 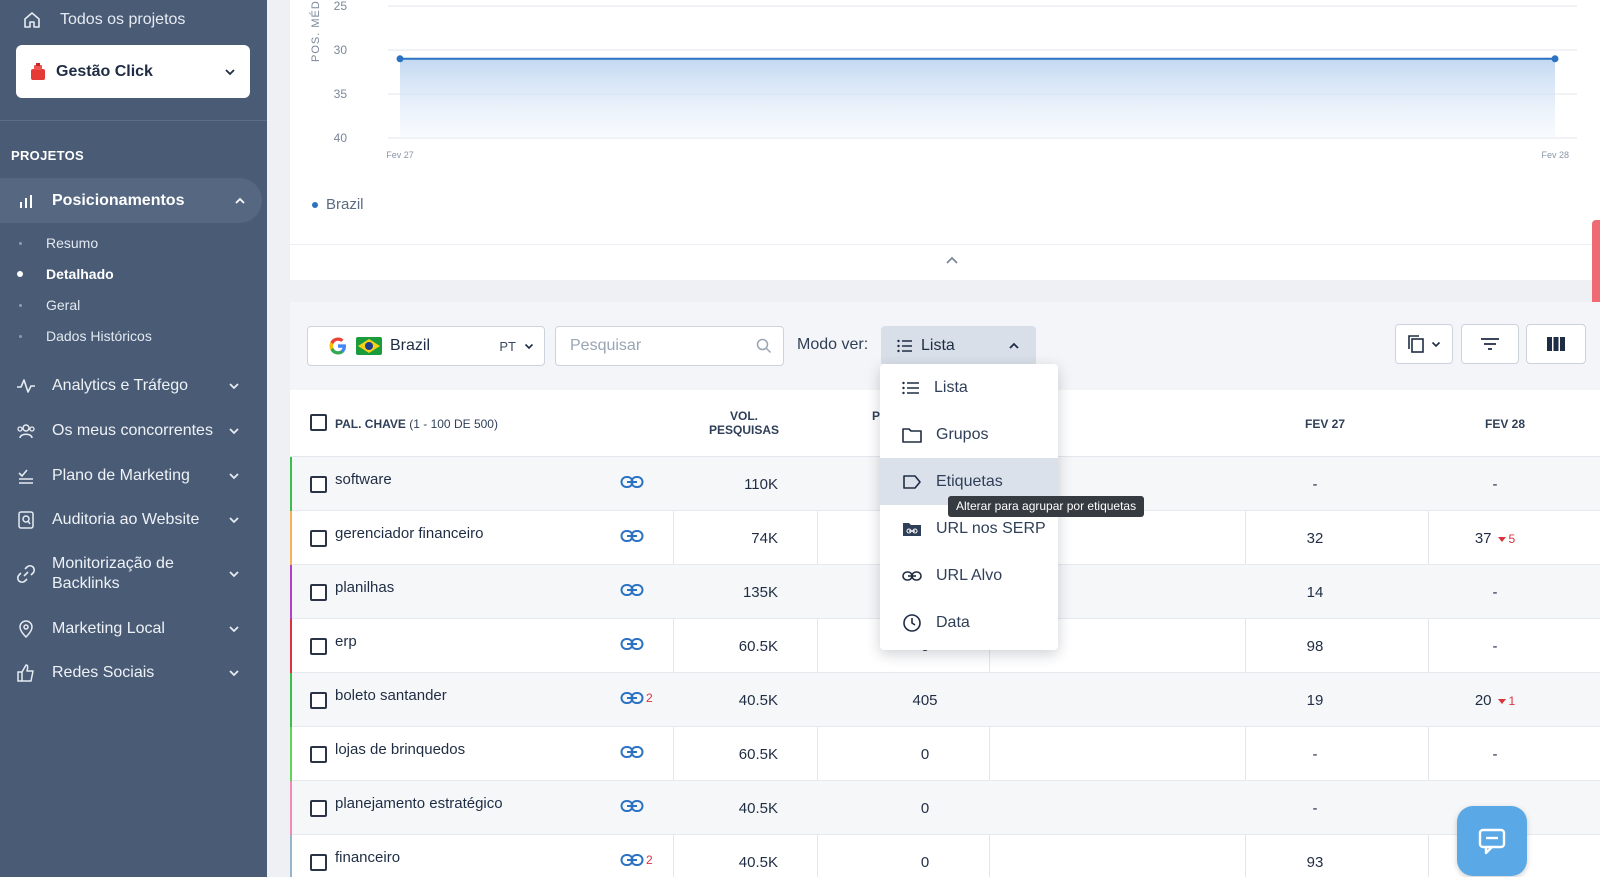 I want to click on menu-item-grupos: Grupos, so click(x=969, y=434).